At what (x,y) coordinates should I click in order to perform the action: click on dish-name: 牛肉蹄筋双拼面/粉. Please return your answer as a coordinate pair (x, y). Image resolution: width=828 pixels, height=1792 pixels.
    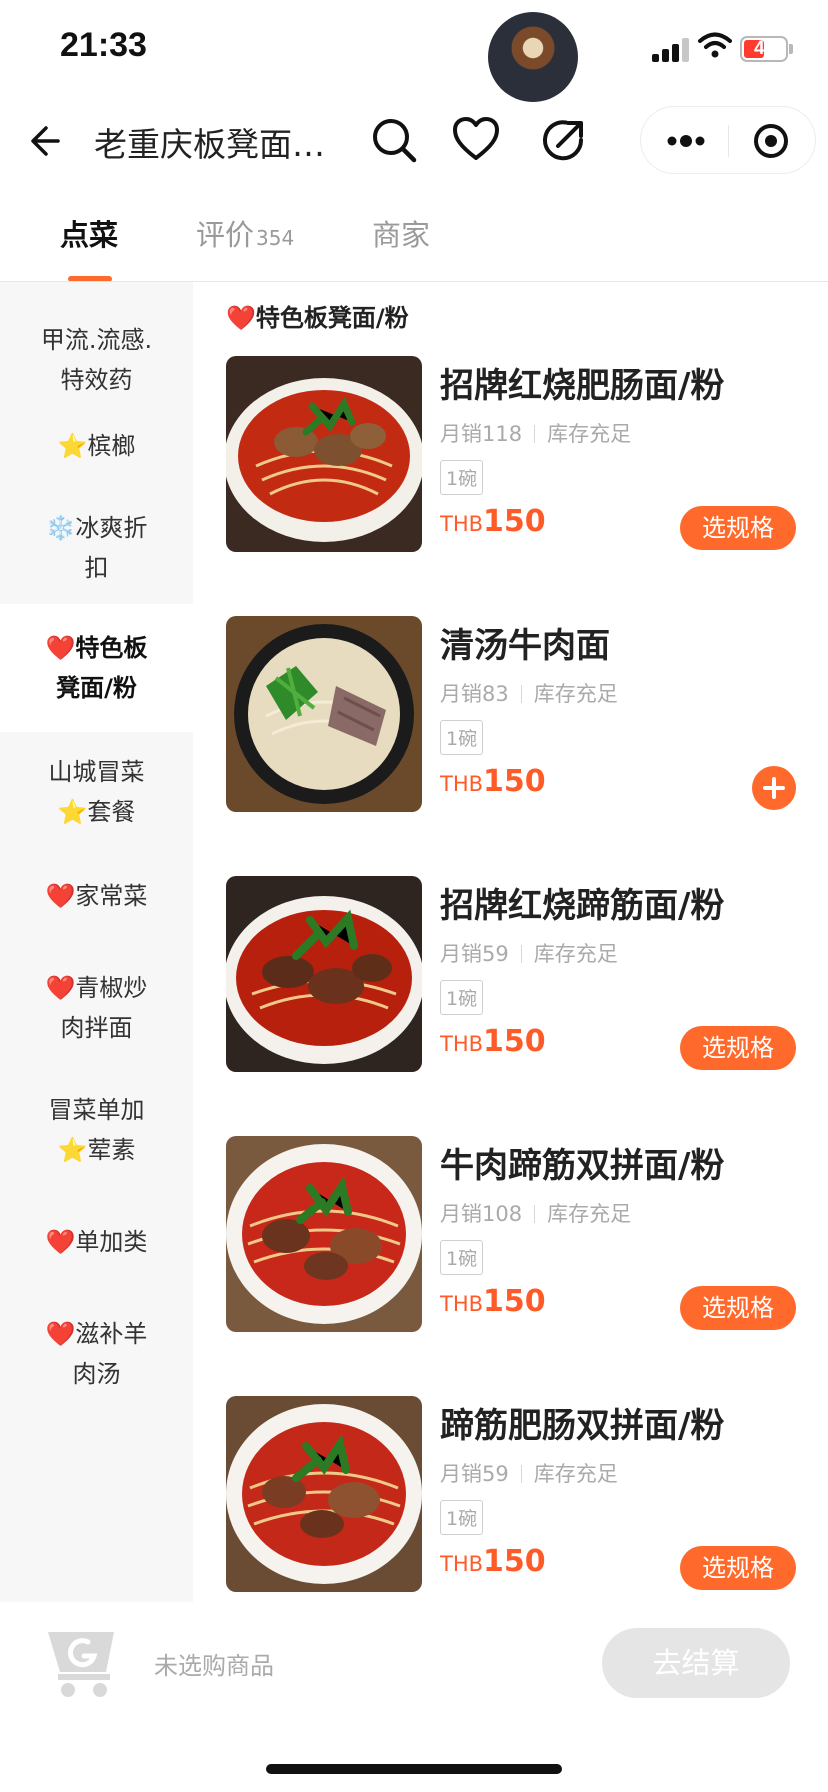
    Looking at the image, I should click on (582, 1166).